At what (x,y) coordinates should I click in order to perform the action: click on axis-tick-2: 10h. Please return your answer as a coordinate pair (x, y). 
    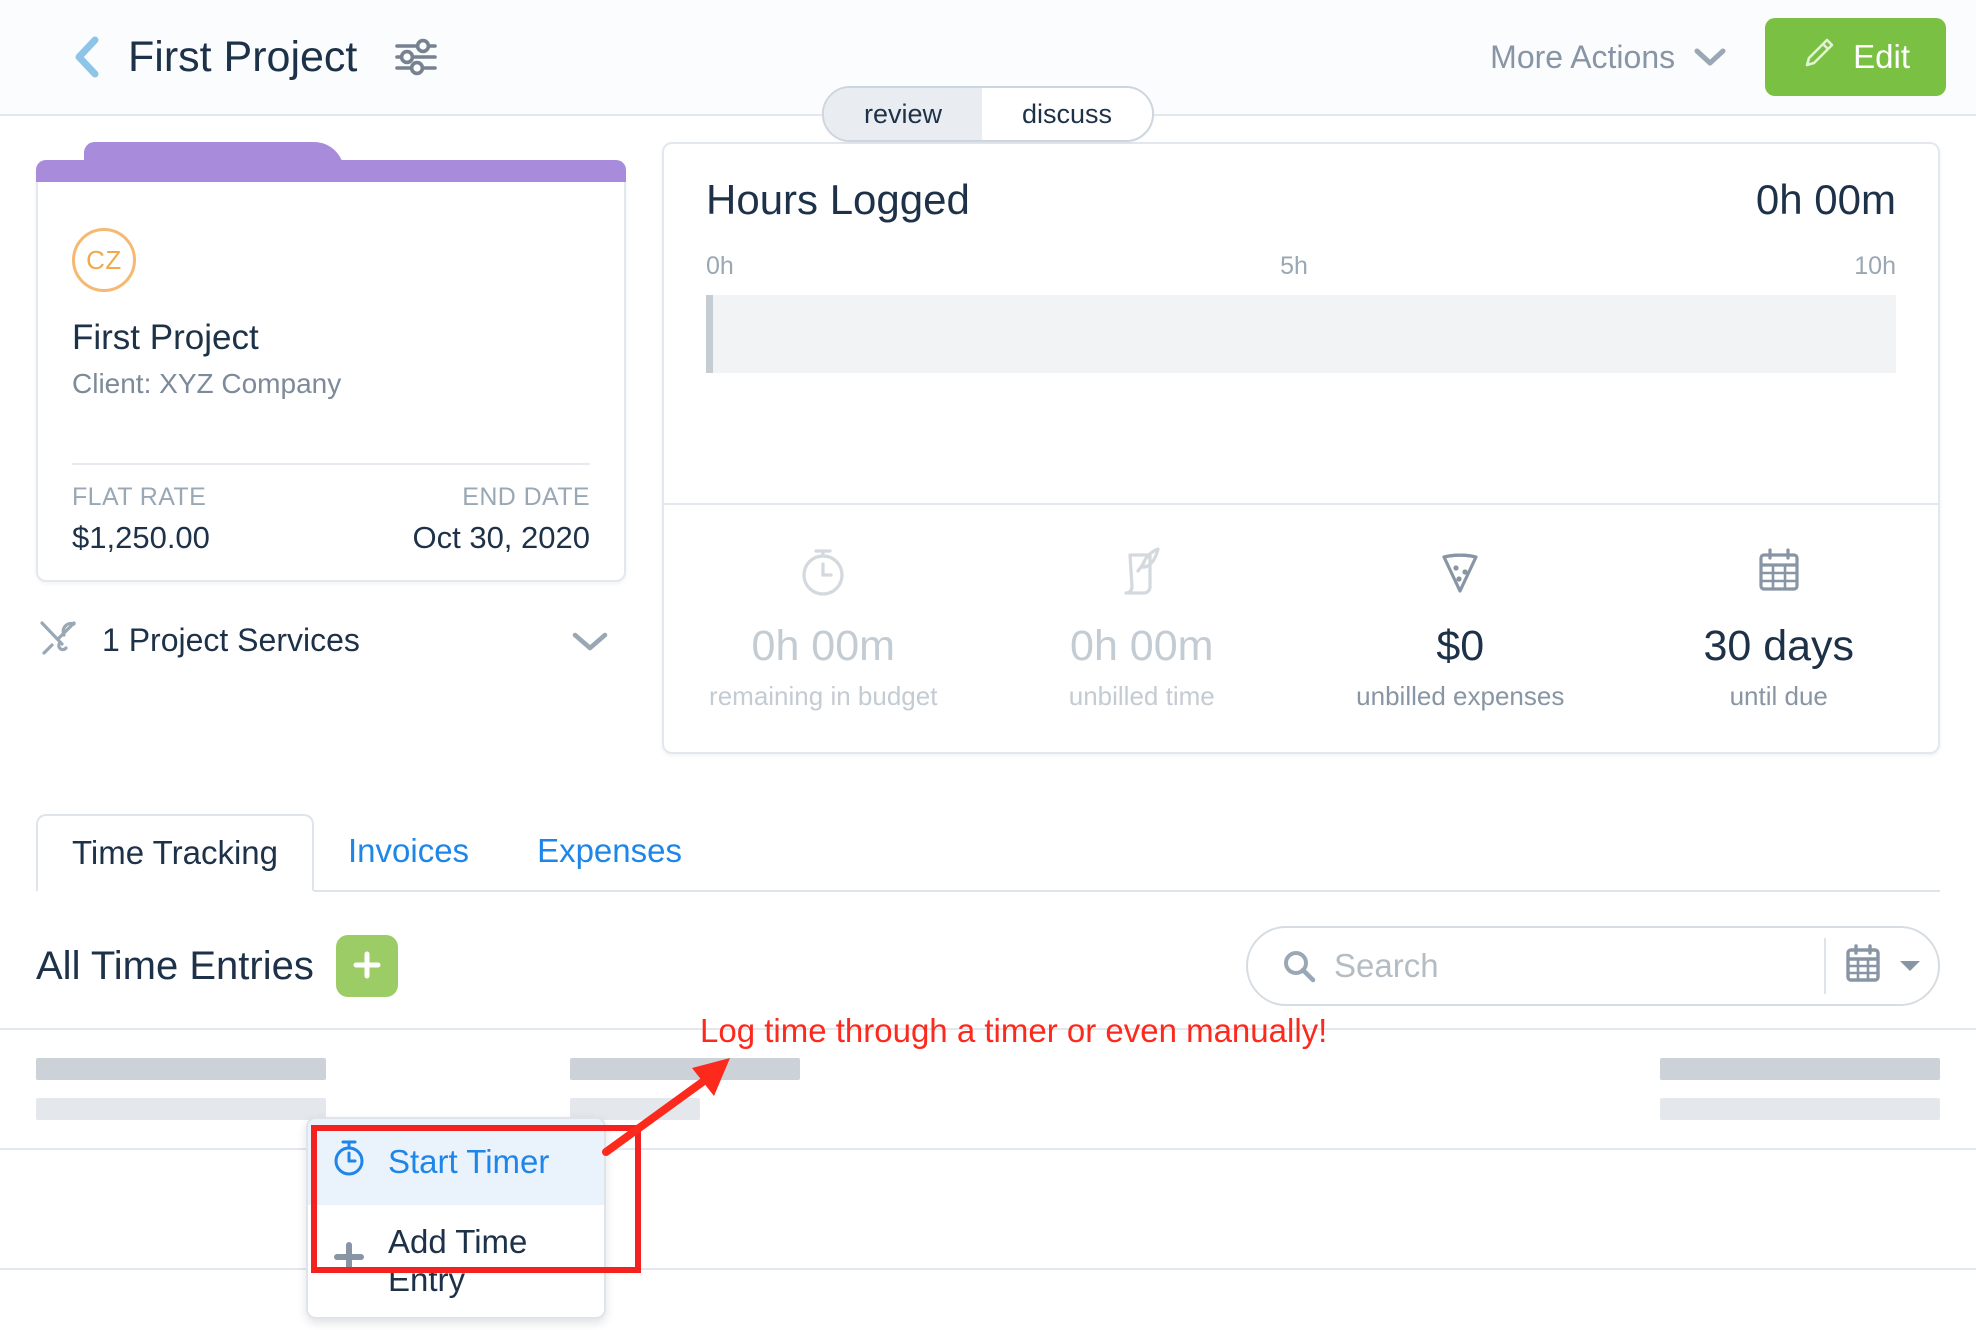
    Looking at the image, I should click on (1875, 266).